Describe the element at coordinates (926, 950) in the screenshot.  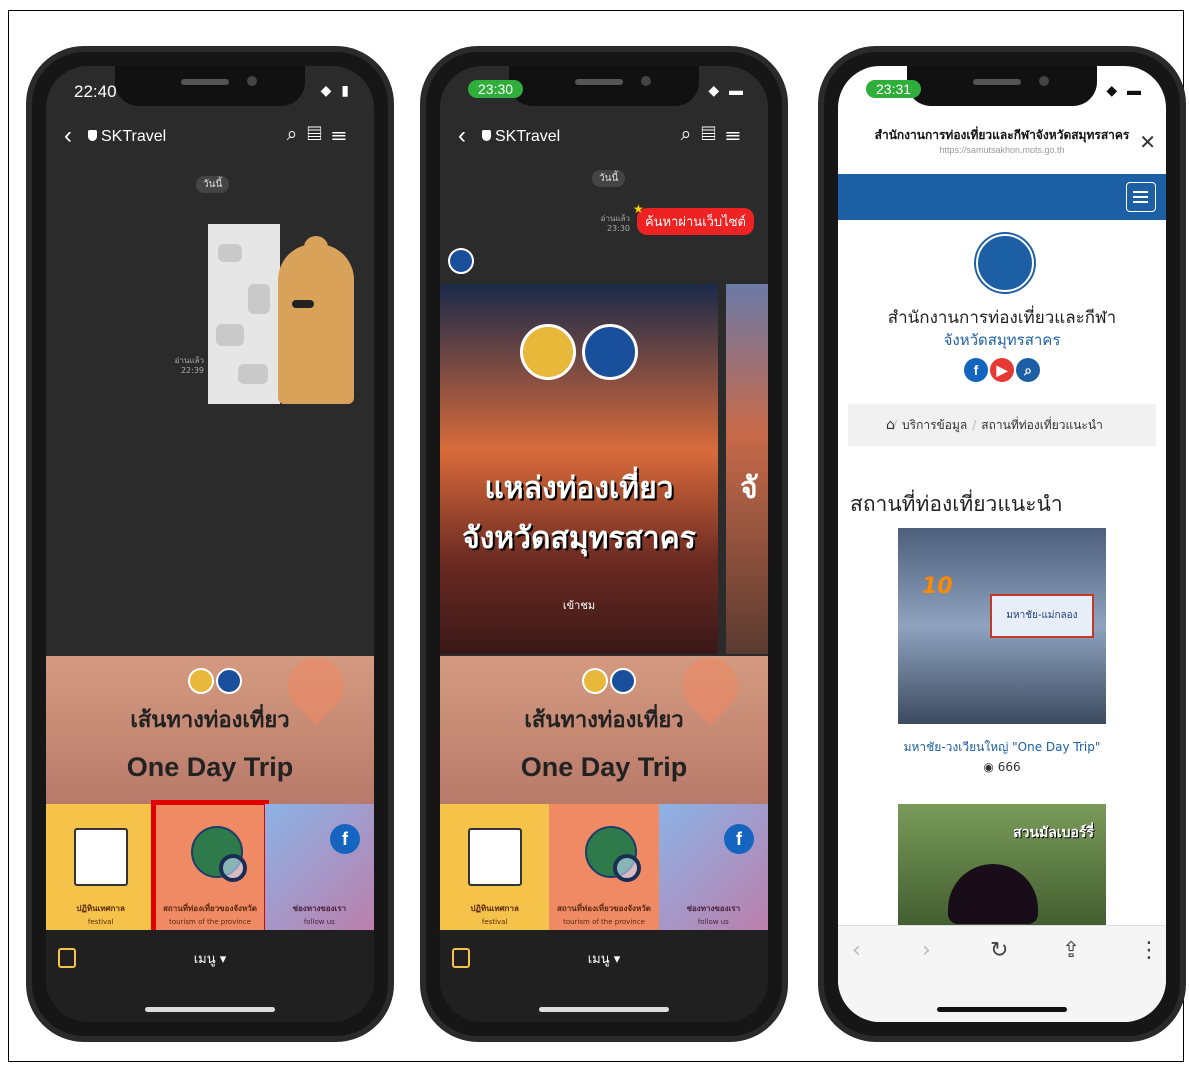
I see `browser-forward-icon: ›` at that location.